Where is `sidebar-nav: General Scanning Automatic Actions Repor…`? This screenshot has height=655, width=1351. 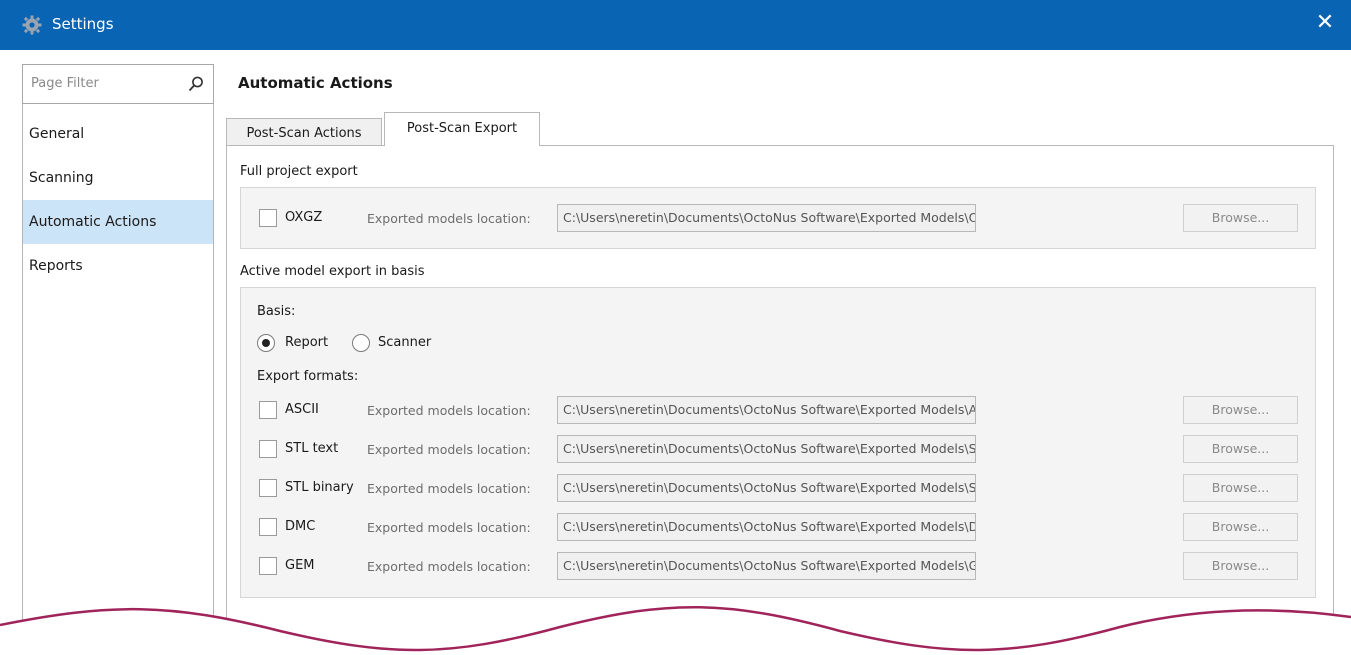 sidebar-nav: General Scanning Automatic Actions Repor… is located at coordinates (118, 200).